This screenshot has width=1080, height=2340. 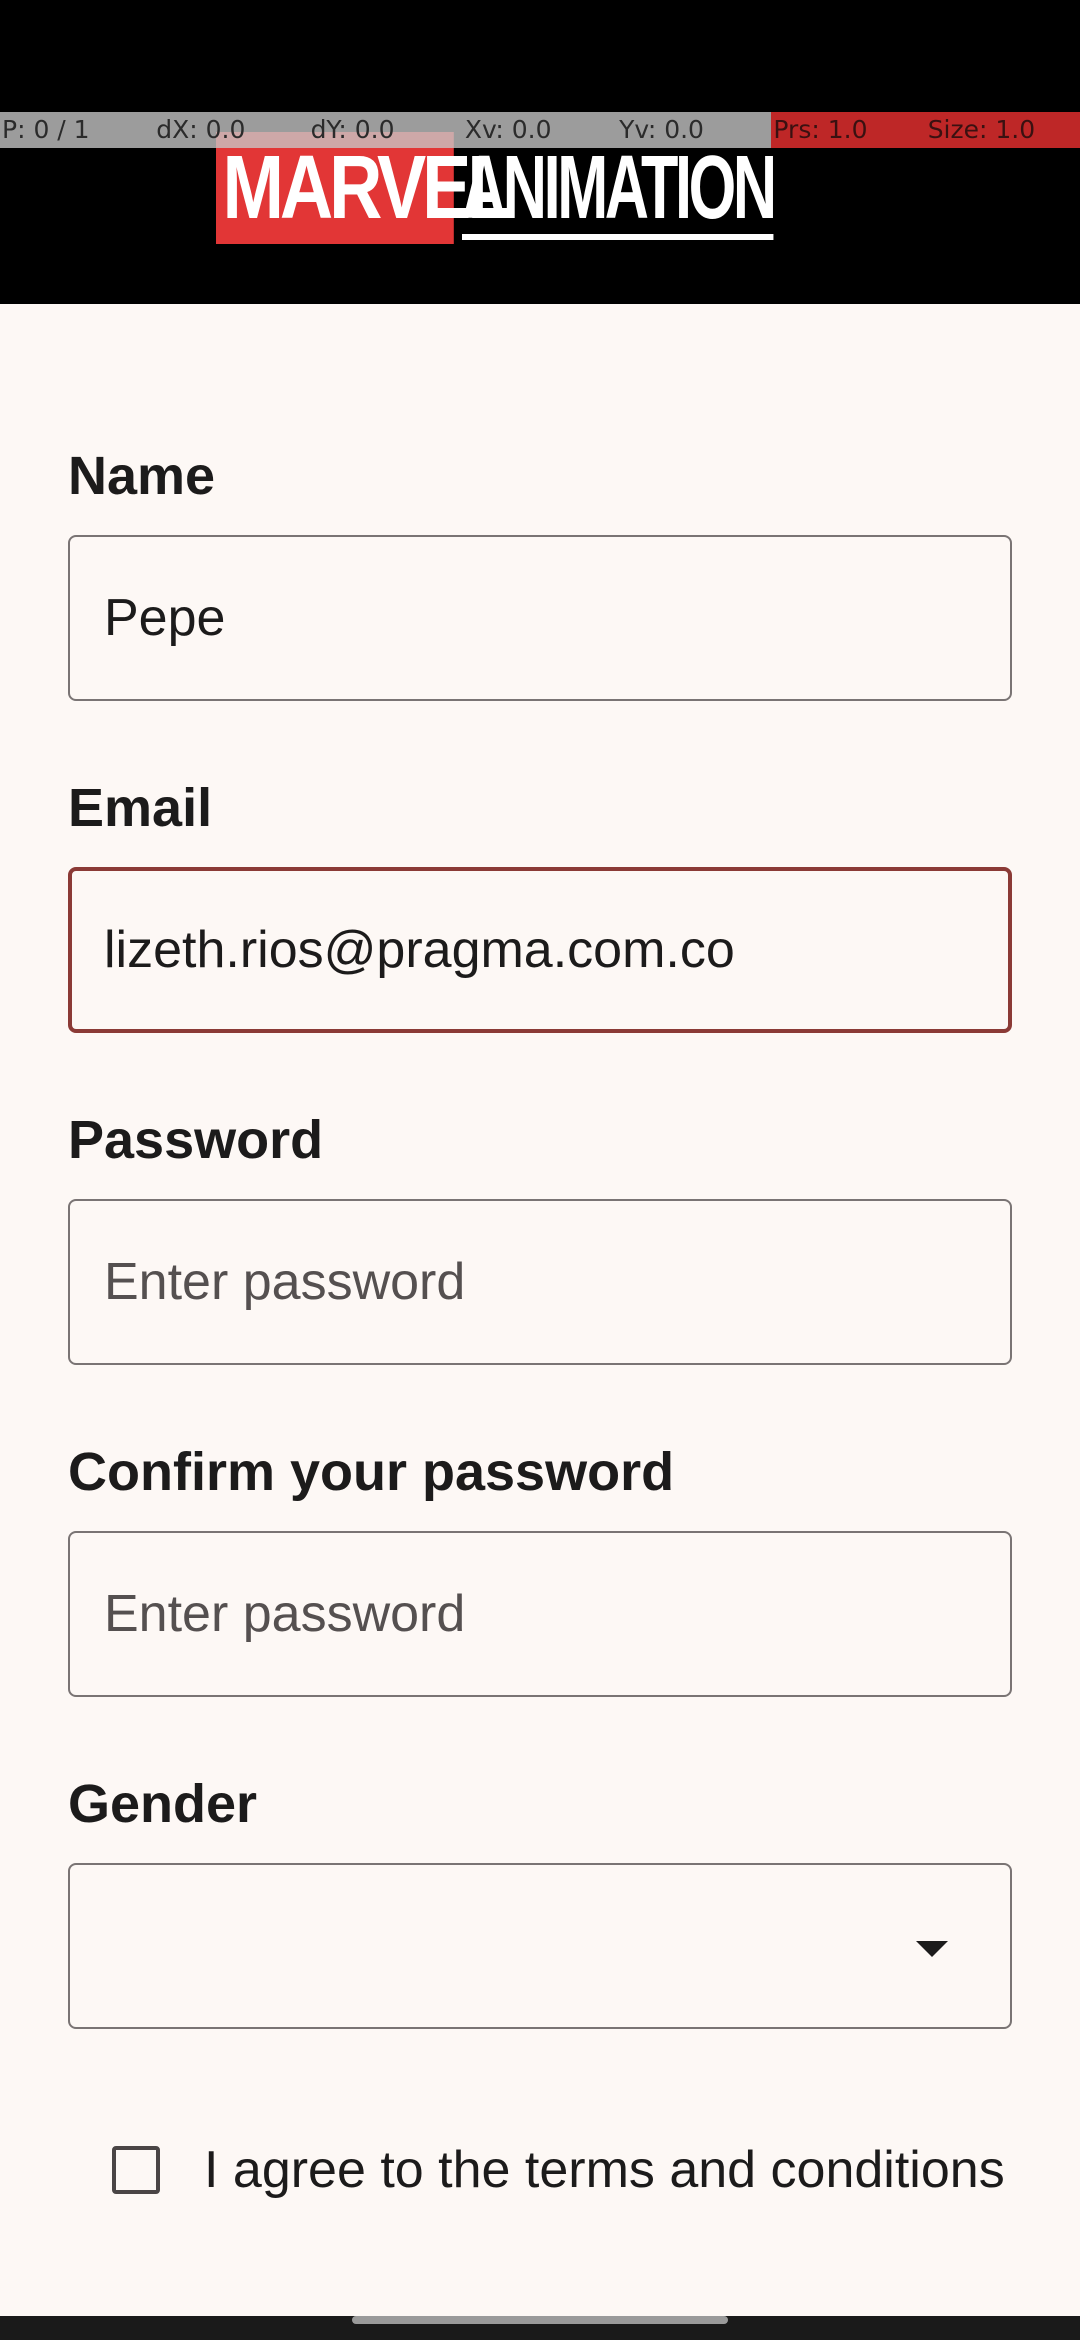 What do you see at coordinates (385, 130) in the screenshot?
I see `overlay-dy: dY: 0.0` at bounding box center [385, 130].